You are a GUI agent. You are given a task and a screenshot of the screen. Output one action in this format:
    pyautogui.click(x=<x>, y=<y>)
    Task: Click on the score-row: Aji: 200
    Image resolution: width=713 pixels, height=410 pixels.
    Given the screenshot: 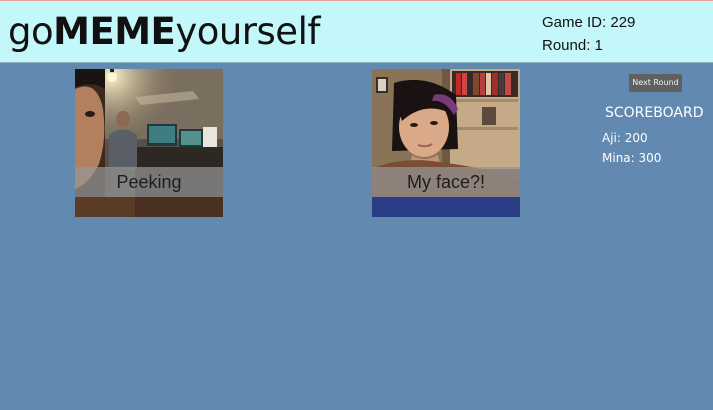 What is the action you would take?
    pyautogui.click(x=631, y=138)
    